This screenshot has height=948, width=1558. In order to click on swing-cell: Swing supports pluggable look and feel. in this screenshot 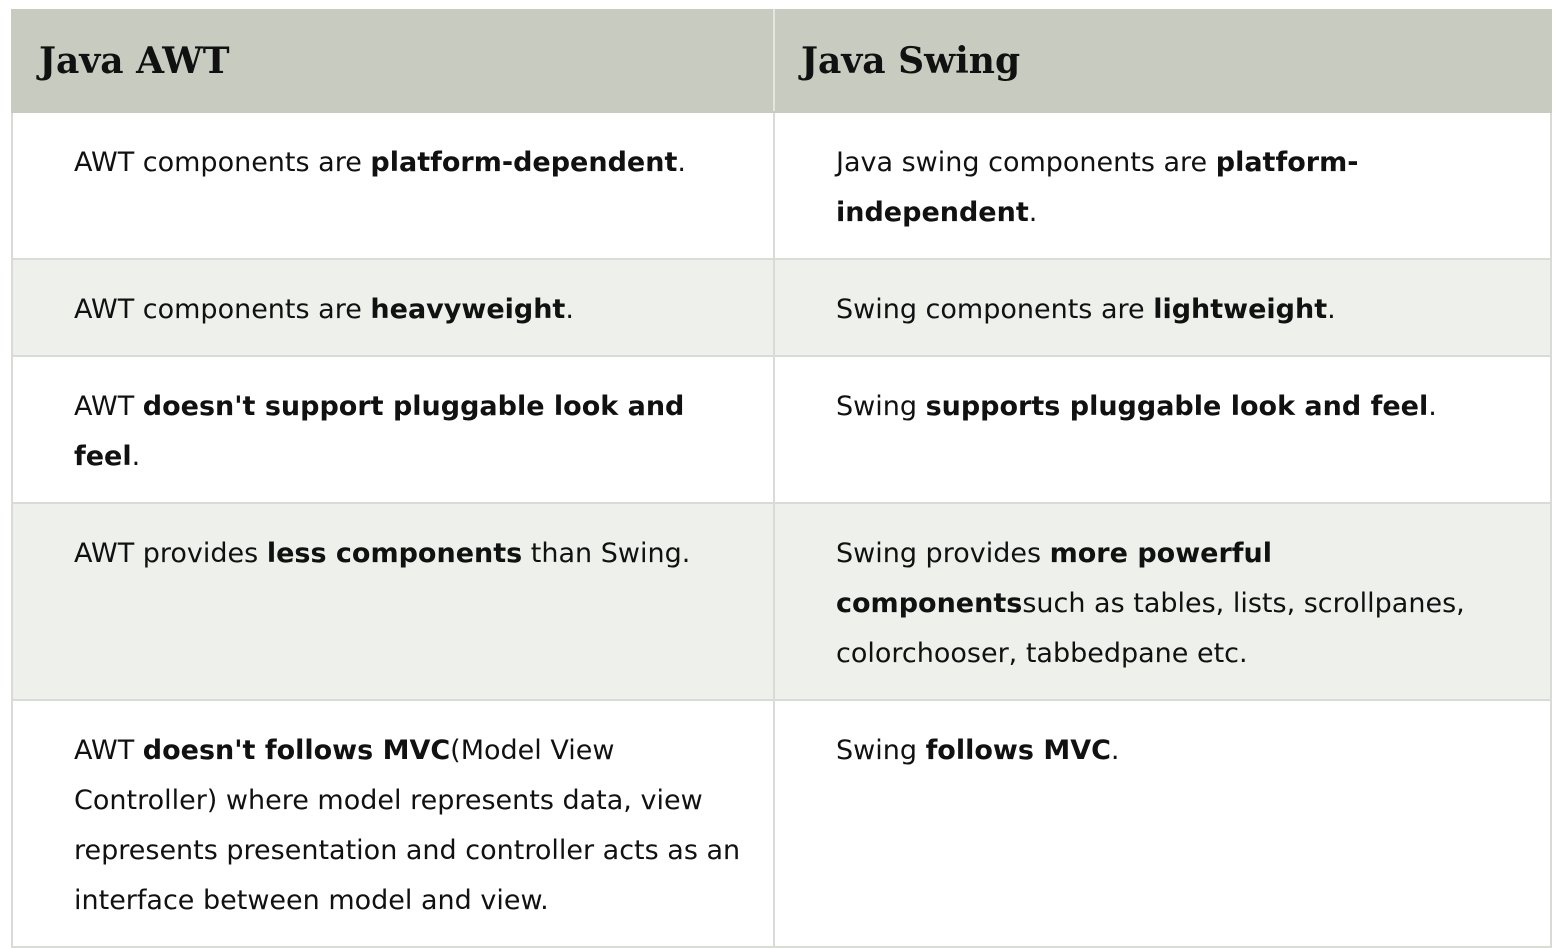, I will do `click(1162, 429)`.